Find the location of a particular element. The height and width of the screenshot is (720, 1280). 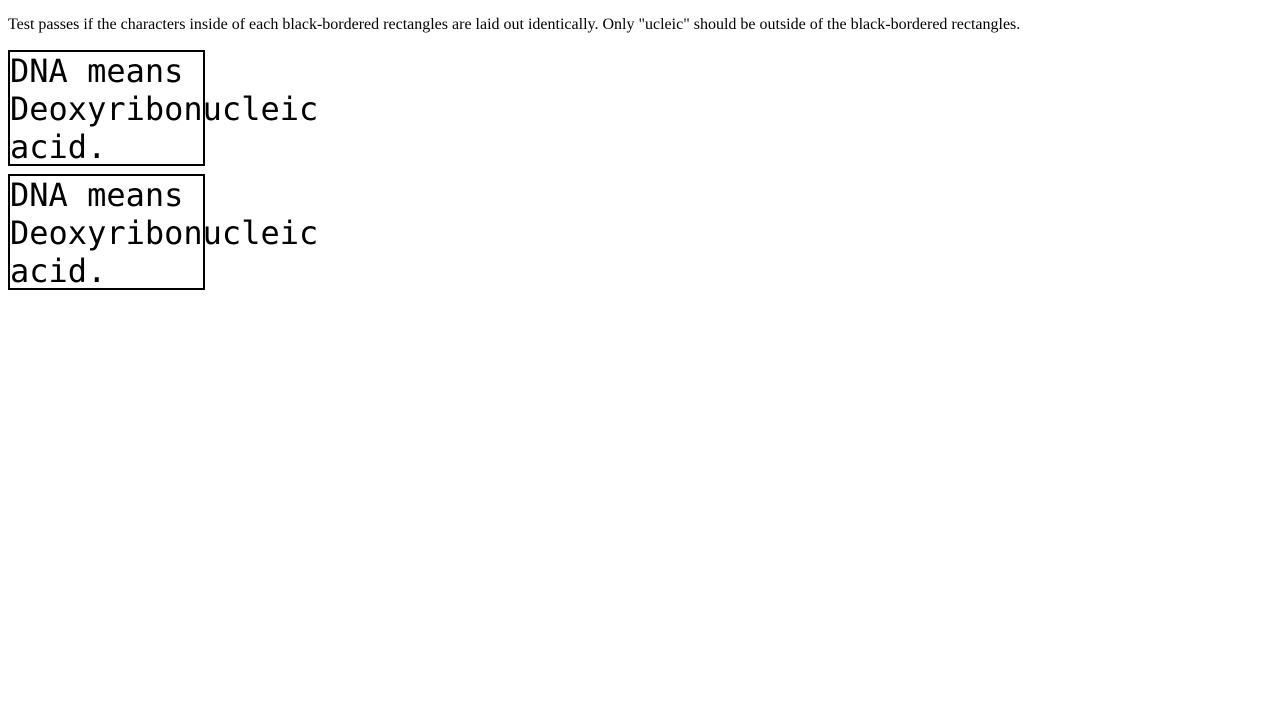

reference-line-3: acid. is located at coordinates (58, 271).